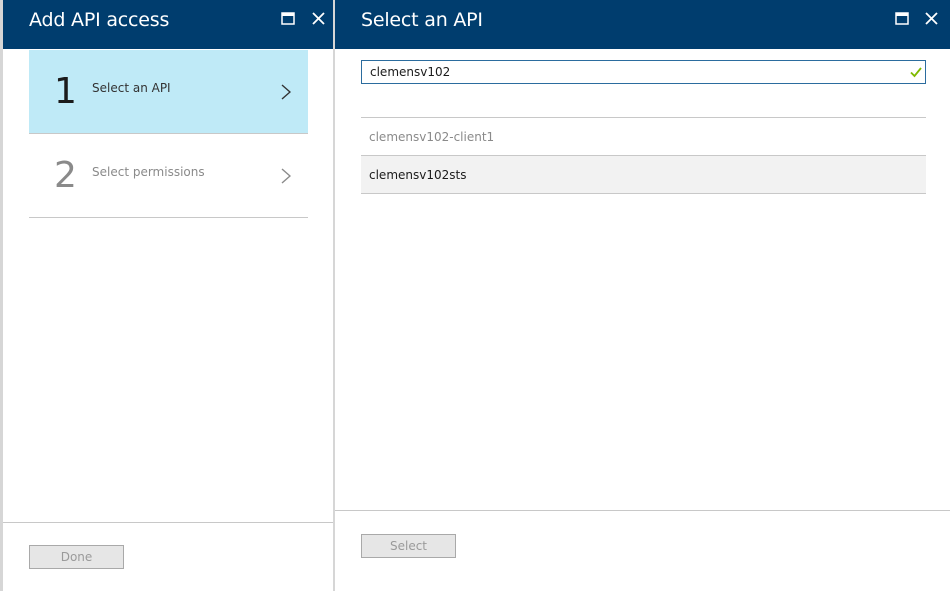  What do you see at coordinates (643, 137) in the screenshot?
I see `list-item: clemensv102-client1` at bounding box center [643, 137].